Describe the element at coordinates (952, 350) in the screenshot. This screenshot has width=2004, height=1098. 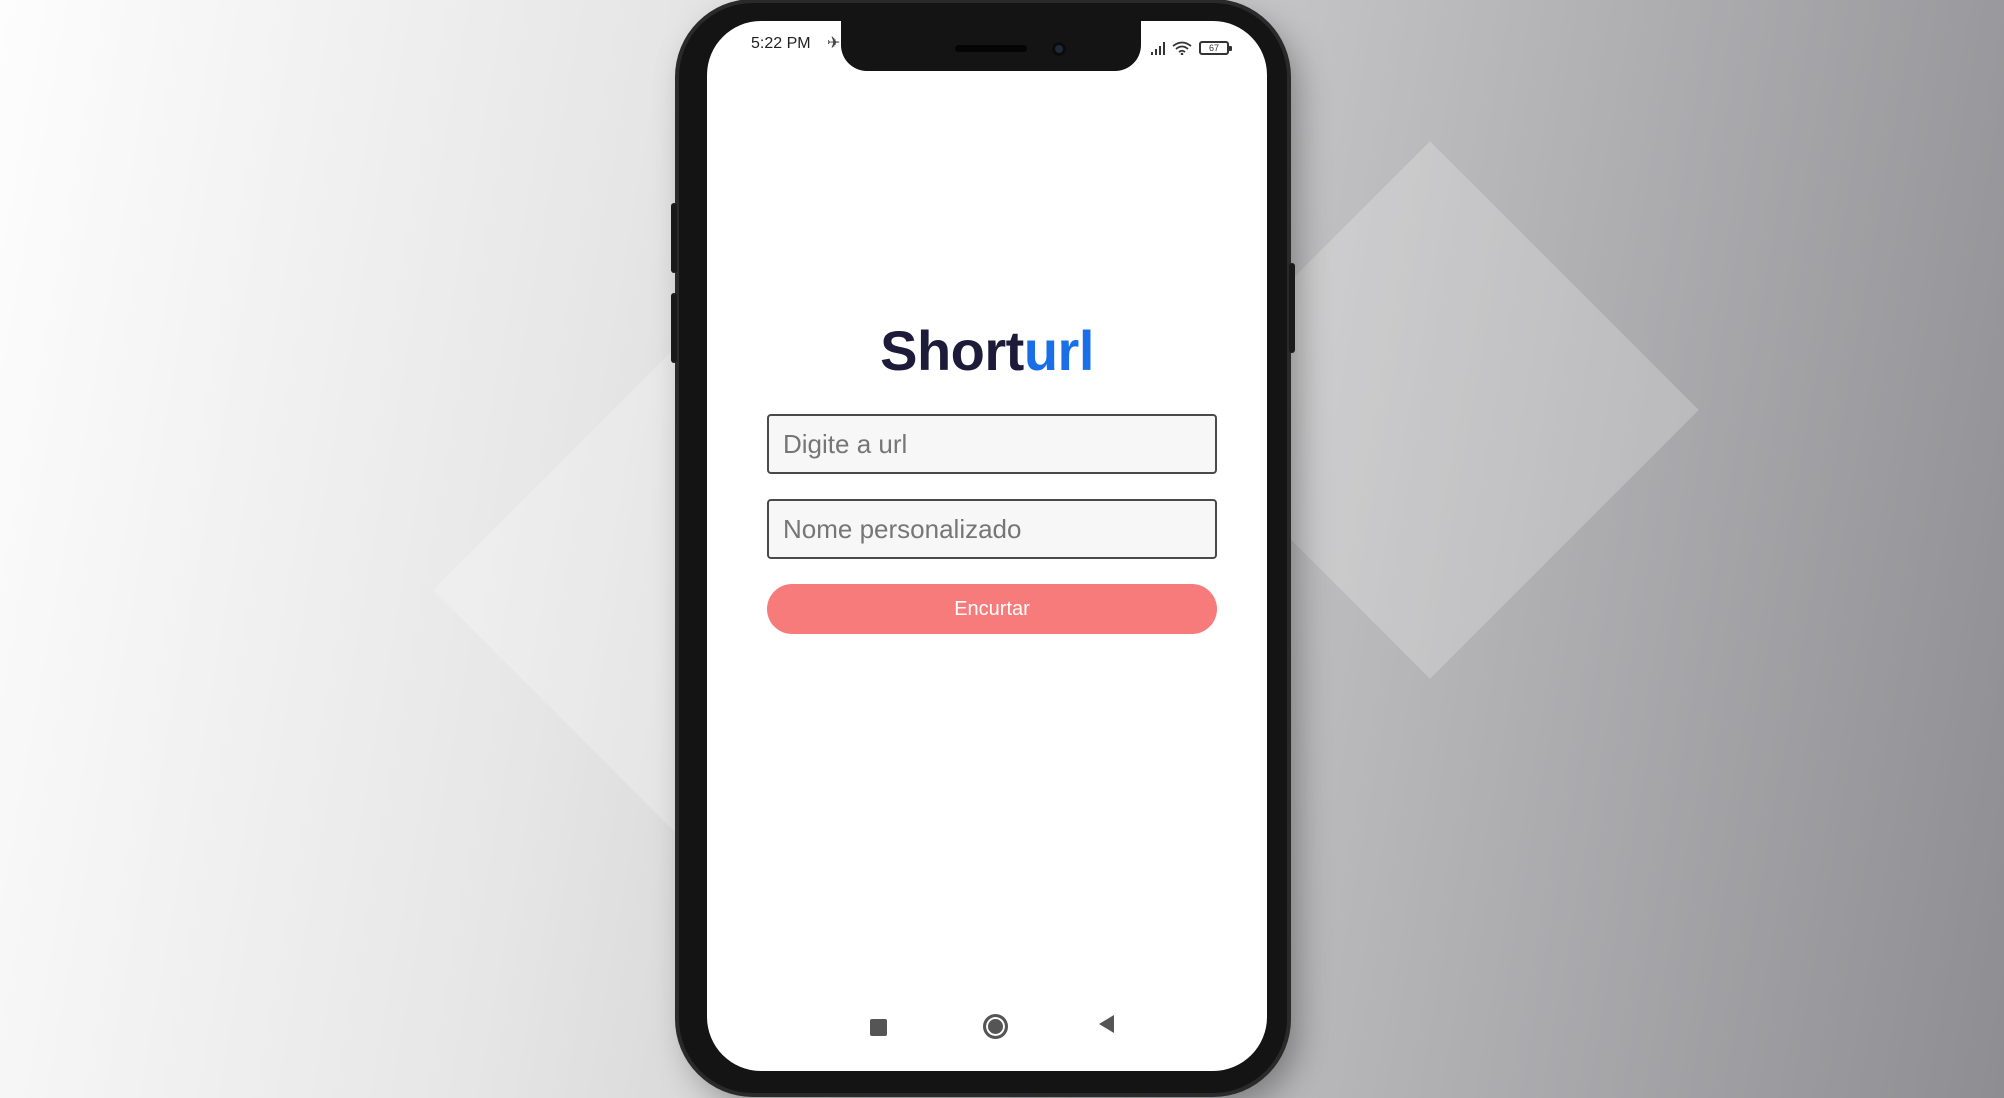
I see `app-title-short: Short` at that location.